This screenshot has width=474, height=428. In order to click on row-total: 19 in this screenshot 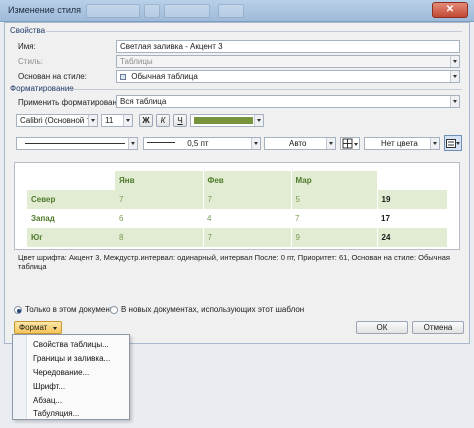, I will do `click(411, 199)`.